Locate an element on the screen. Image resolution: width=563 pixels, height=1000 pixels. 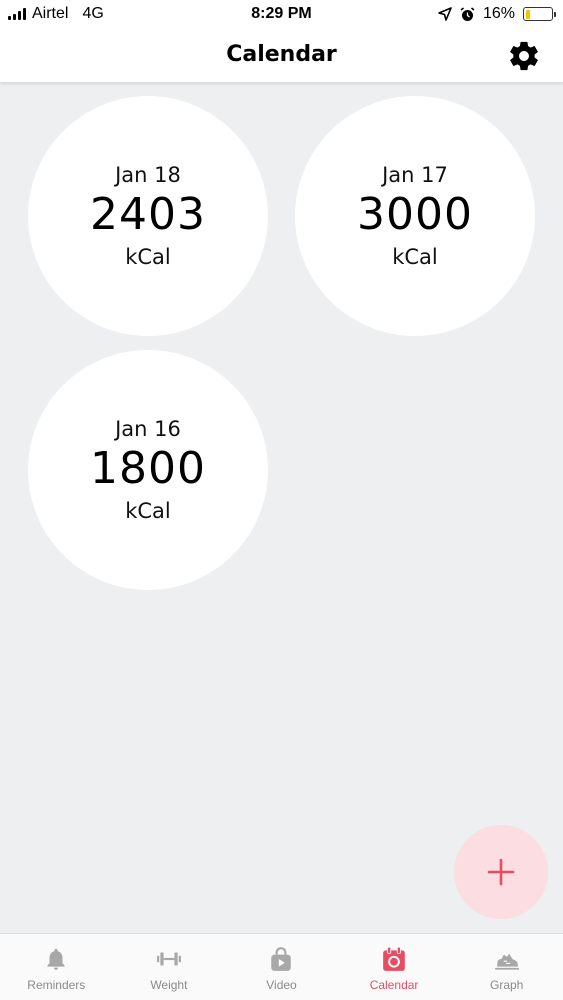
settings-button is located at coordinates (524, 56).